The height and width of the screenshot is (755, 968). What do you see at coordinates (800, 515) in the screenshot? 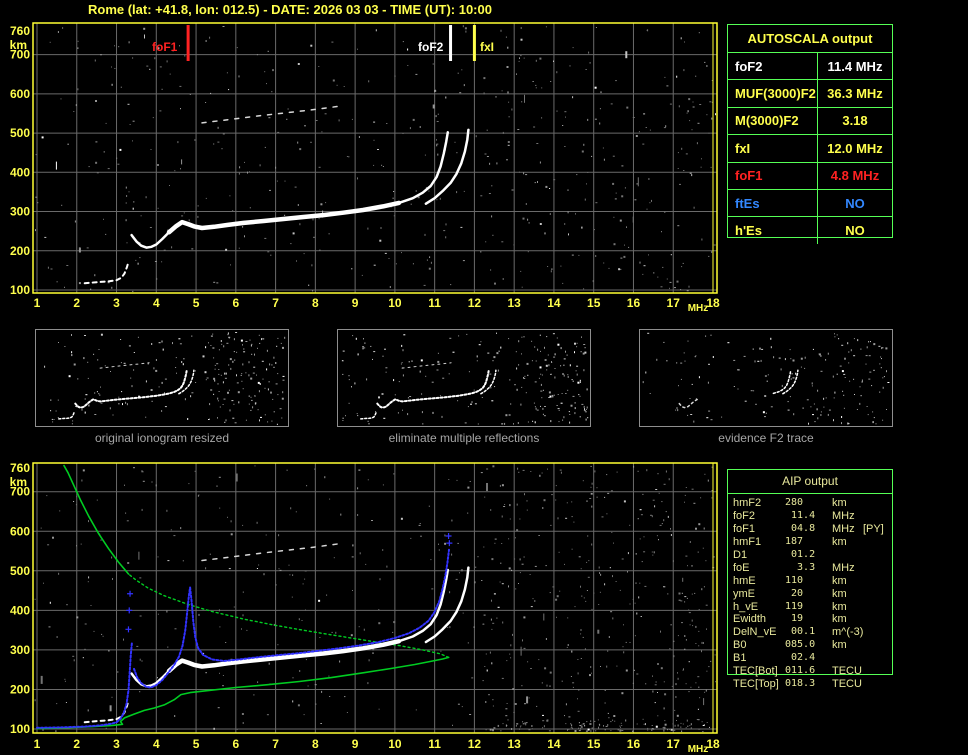
I see `aip-value: 11.4` at bounding box center [800, 515].